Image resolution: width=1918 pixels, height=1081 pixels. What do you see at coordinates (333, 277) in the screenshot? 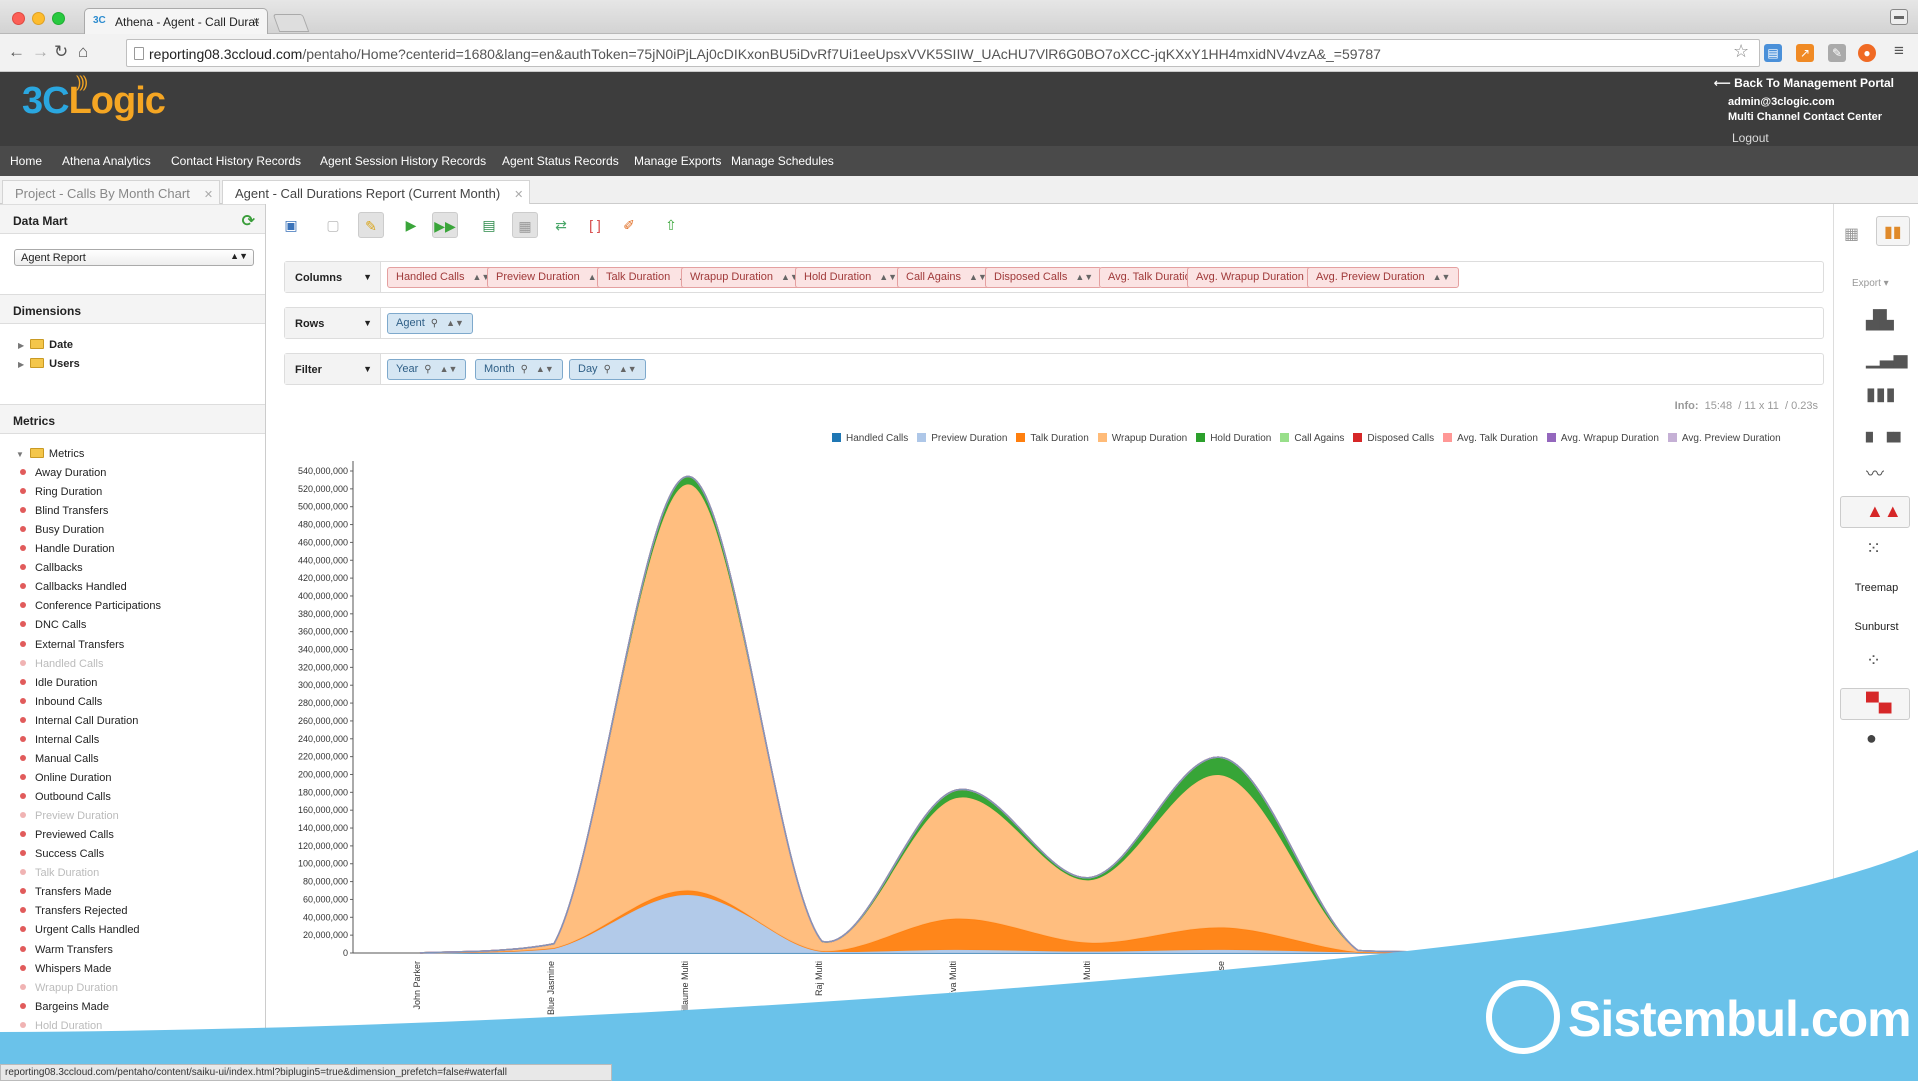
I see `columns-label: Columns ▼` at bounding box center [333, 277].